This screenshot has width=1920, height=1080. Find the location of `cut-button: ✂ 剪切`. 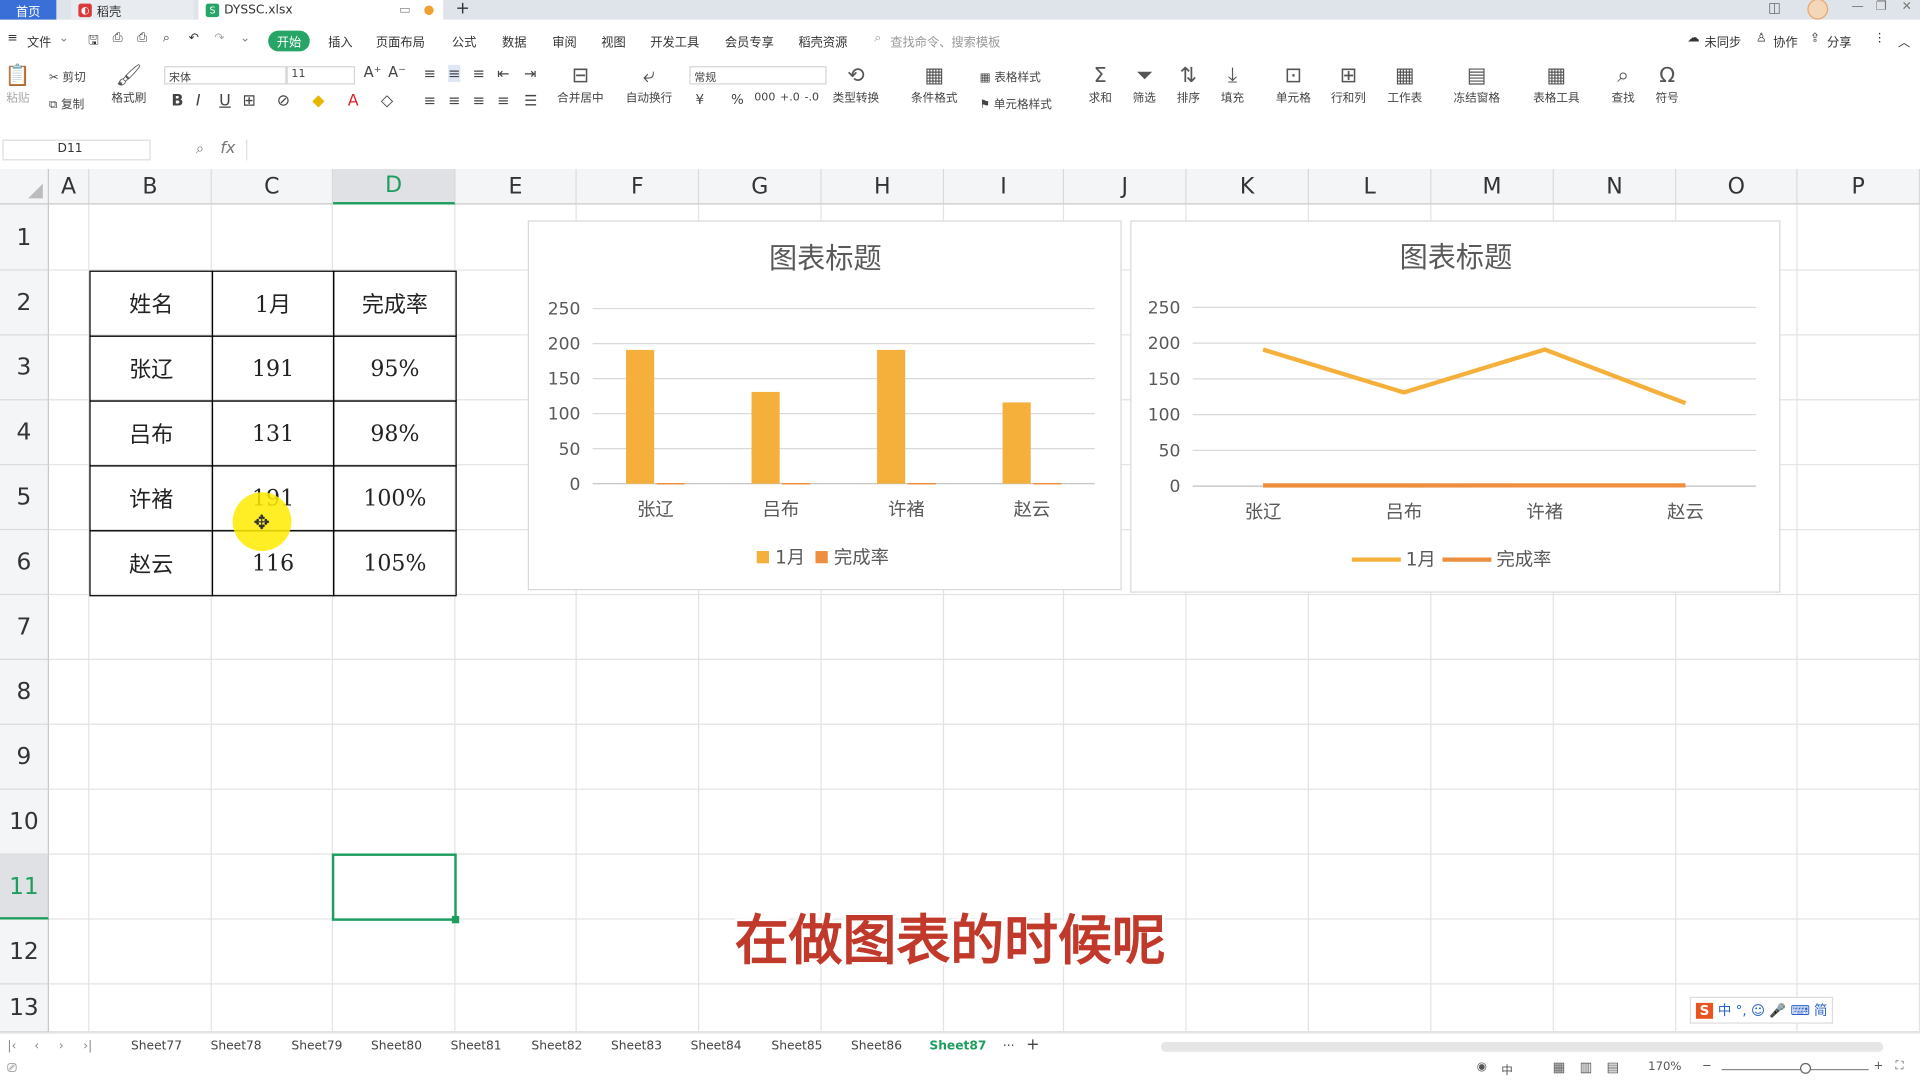

cut-button: ✂ 剪切 is located at coordinates (67, 75).